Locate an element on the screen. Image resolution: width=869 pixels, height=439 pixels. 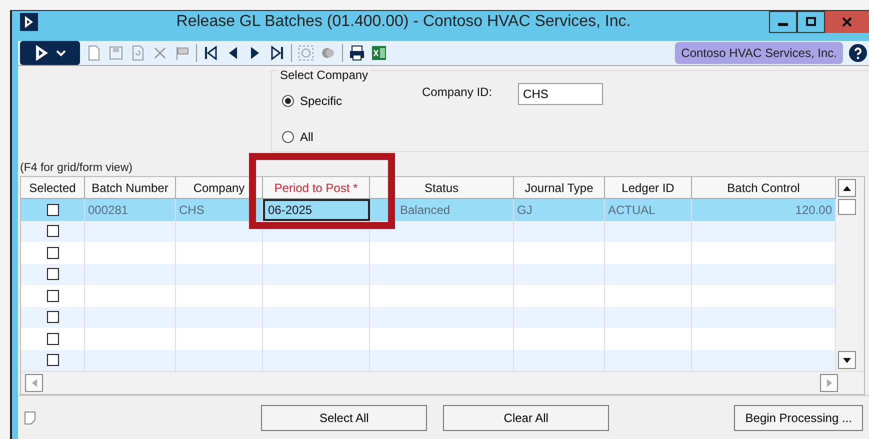
window-title: Release GL Batches (01.400.00) - Contoso HVAC Services, Inc. is located at coordinates (403, 22).